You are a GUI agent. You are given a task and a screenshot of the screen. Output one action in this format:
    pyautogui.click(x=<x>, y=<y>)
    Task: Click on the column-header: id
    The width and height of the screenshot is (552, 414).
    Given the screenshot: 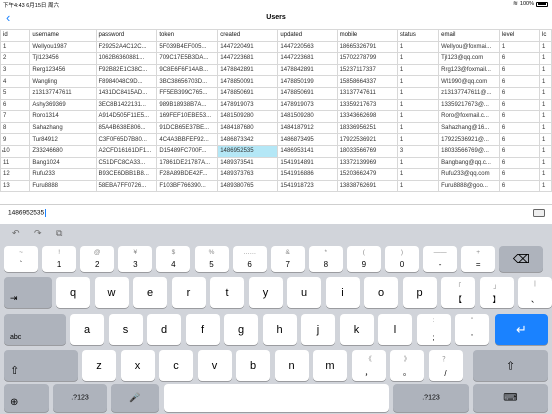 What is the action you would take?
    pyautogui.click(x=15, y=35)
    